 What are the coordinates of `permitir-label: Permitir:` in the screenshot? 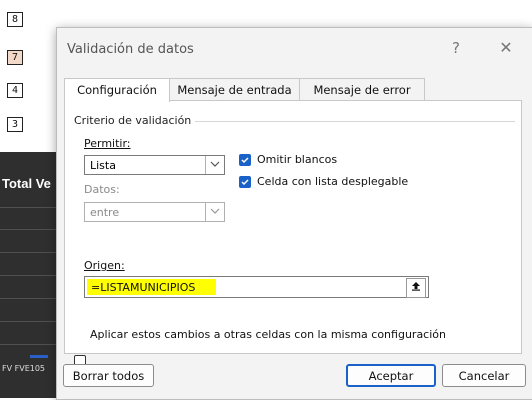 It's located at (107, 143).